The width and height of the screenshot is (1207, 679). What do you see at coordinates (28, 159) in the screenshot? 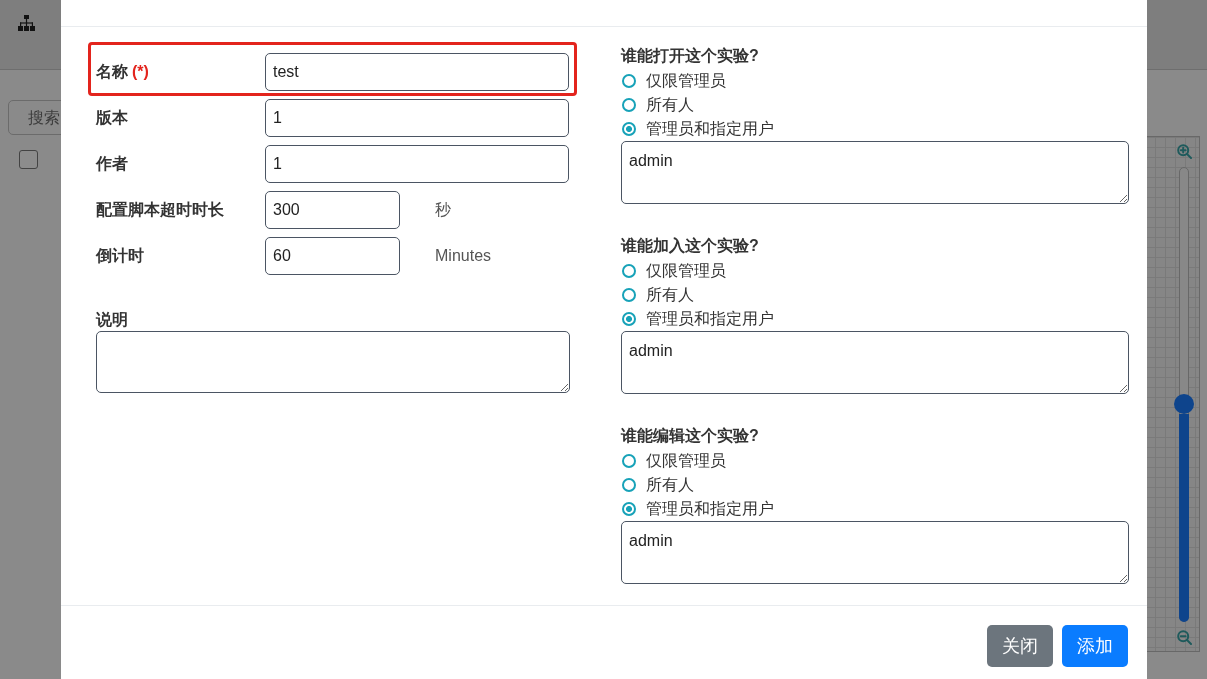
I see `checkbox` at bounding box center [28, 159].